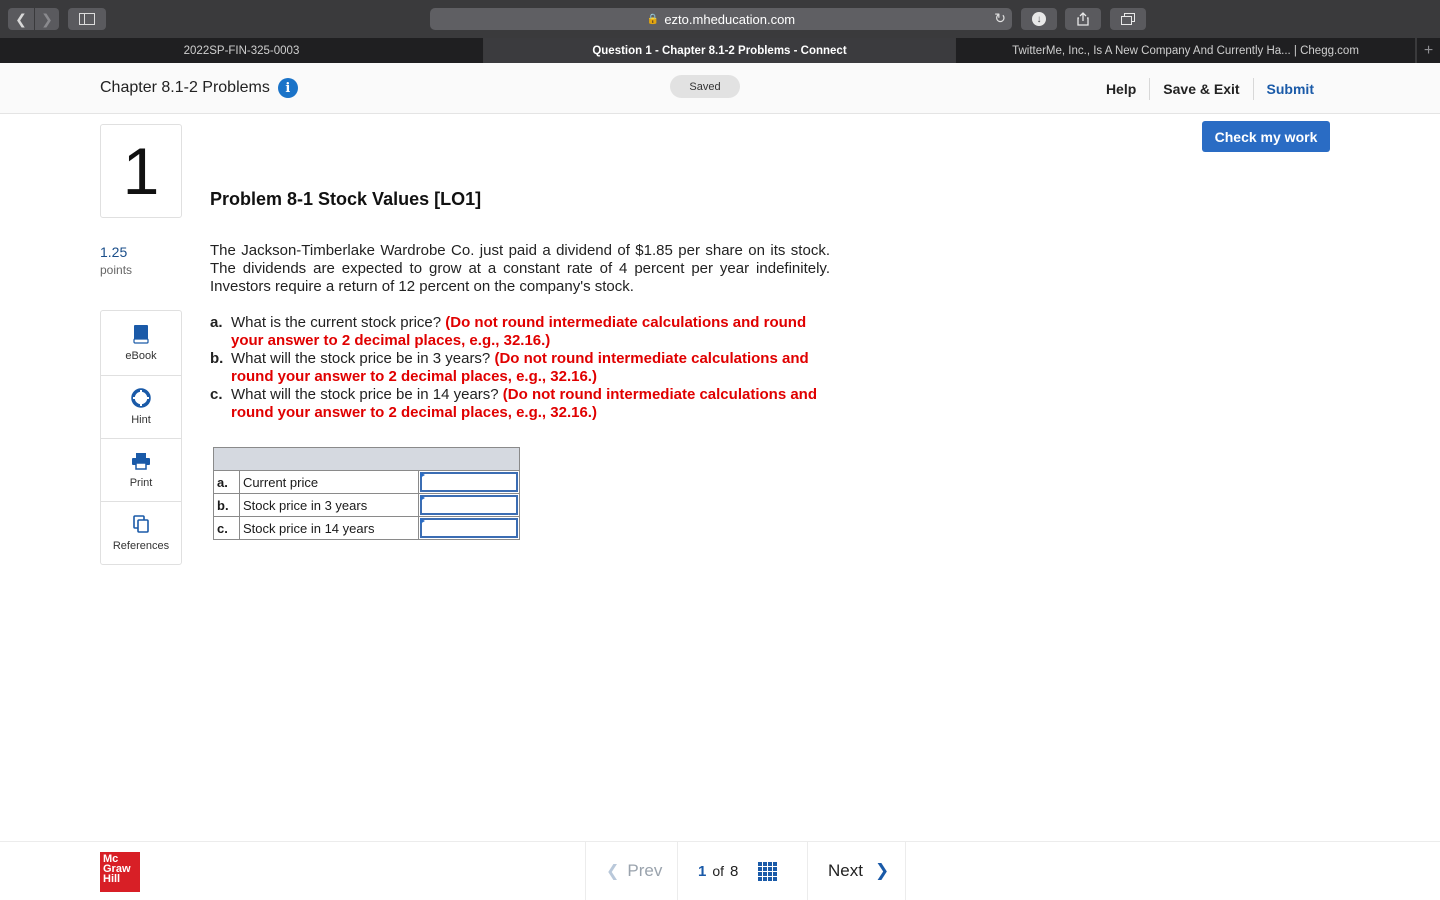  What do you see at coordinates (361, 358) in the screenshot?
I see `part-question: What will the stock price be in 3 years?` at bounding box center [361, 358].